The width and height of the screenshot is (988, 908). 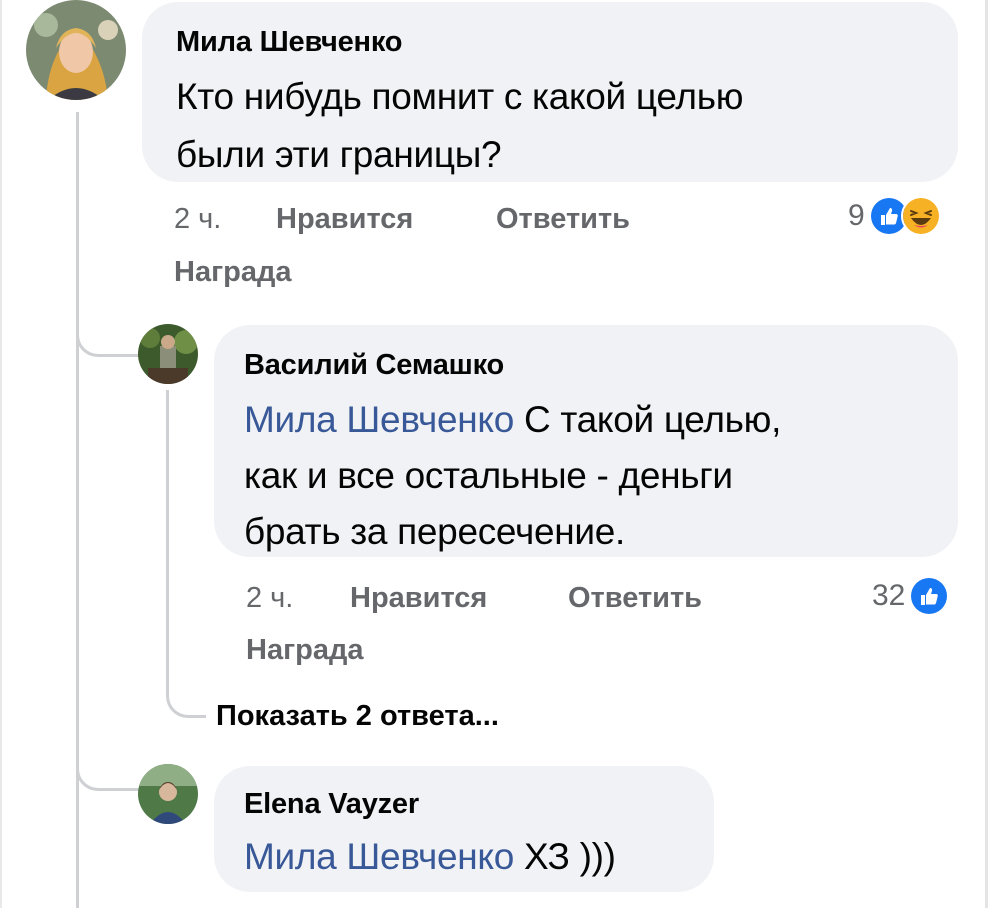 I want to click on comment-text-line: Мила Шевченко ХЗ ))), so click(x=430, y=857).